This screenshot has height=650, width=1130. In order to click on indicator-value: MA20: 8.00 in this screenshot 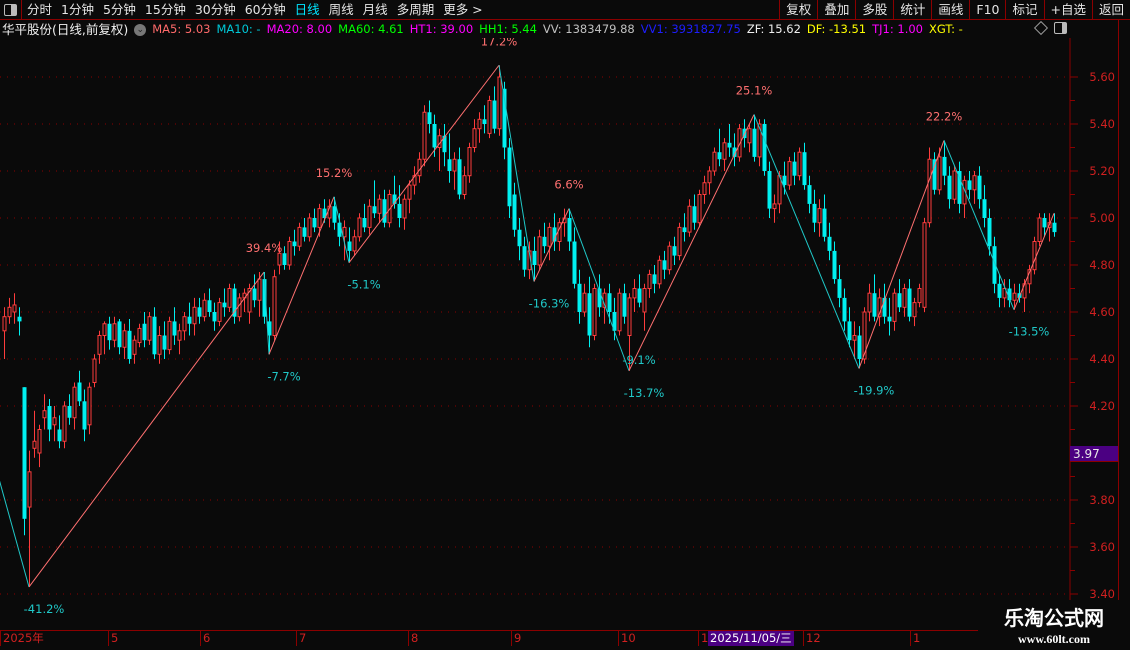, I will do `click(299, 29)`.